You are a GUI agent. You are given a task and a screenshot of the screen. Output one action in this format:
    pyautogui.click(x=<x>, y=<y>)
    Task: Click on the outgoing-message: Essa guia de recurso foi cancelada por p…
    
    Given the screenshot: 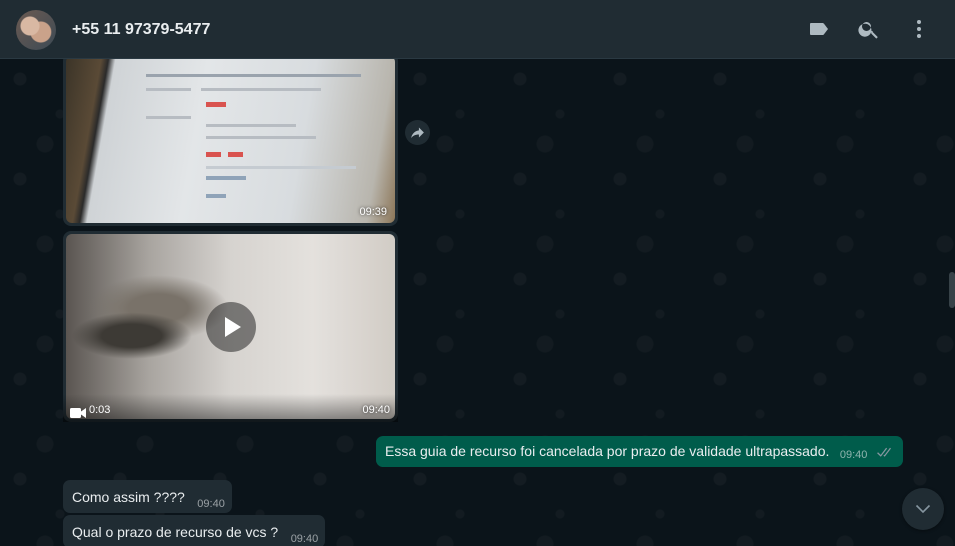 What is the action you would take?
    pyautogui.click(x=639, y=451)
    